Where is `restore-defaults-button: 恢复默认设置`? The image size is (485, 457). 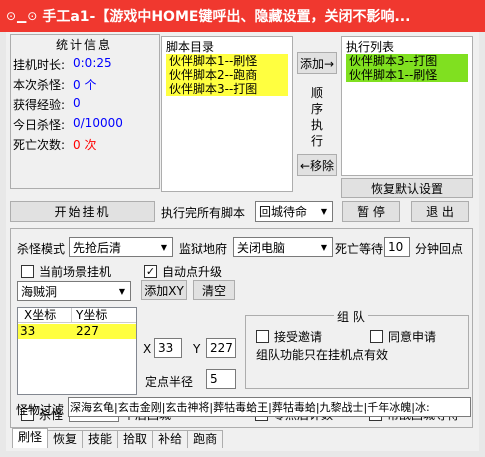 restore-defaults-button: 恢复默认设置 is located at coordinates (407, 188).